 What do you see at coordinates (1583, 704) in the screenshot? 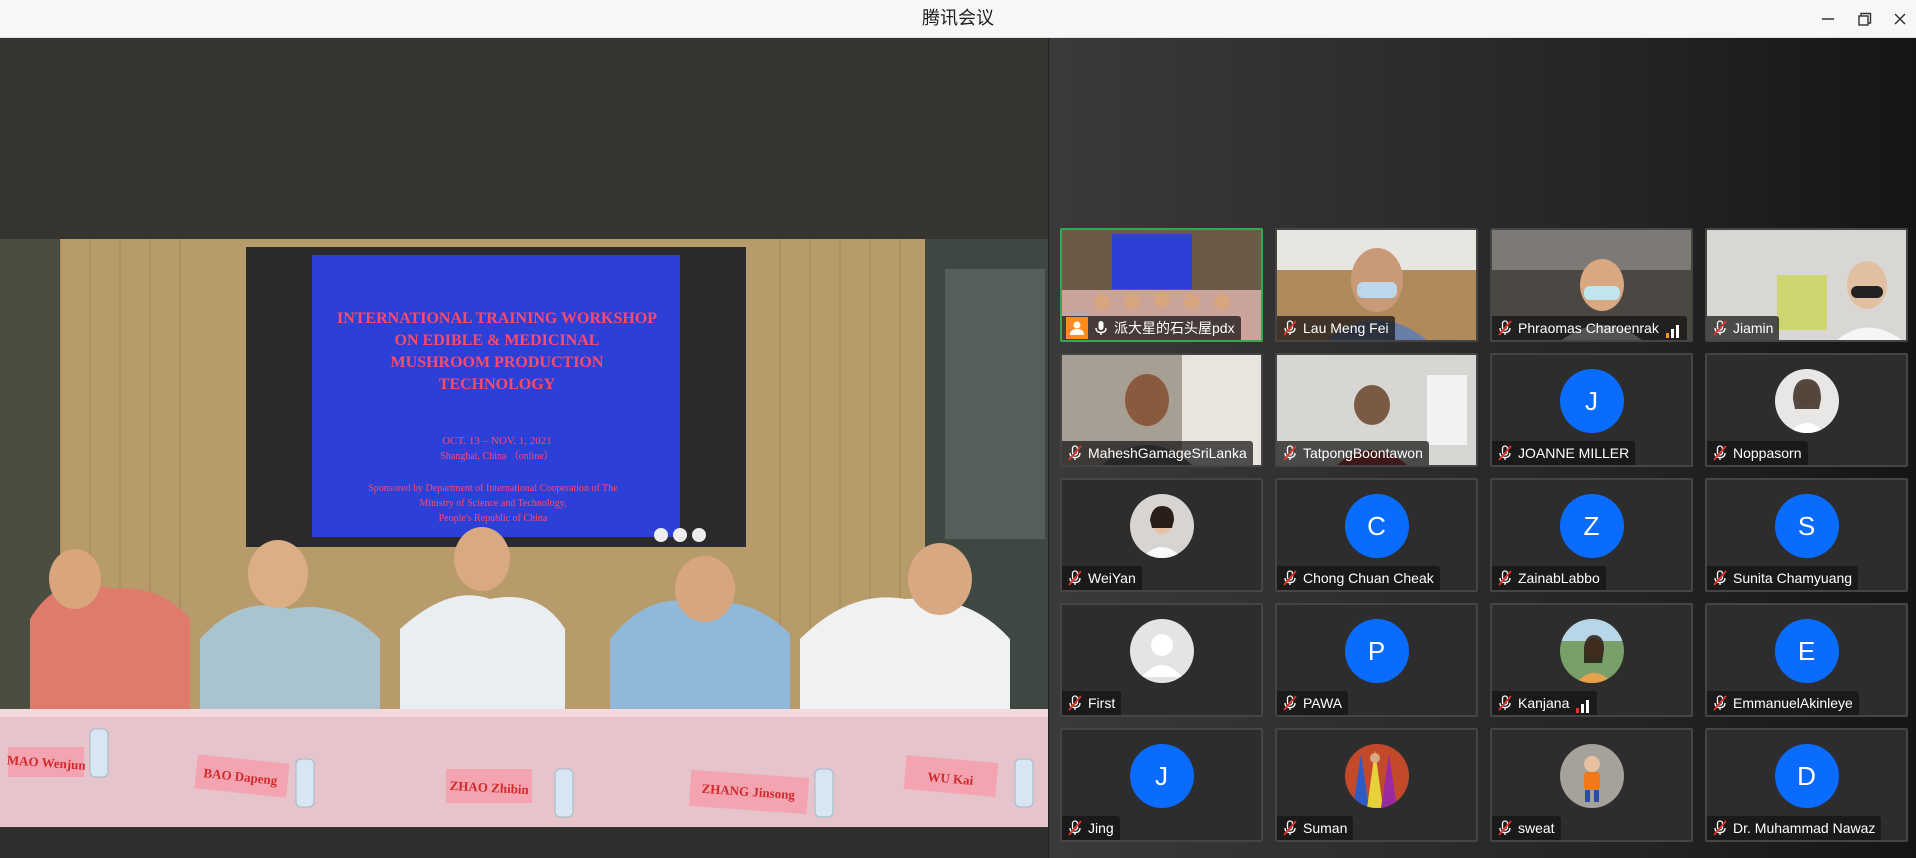
I see `signal-icon` at bounding box center [1583, 704].